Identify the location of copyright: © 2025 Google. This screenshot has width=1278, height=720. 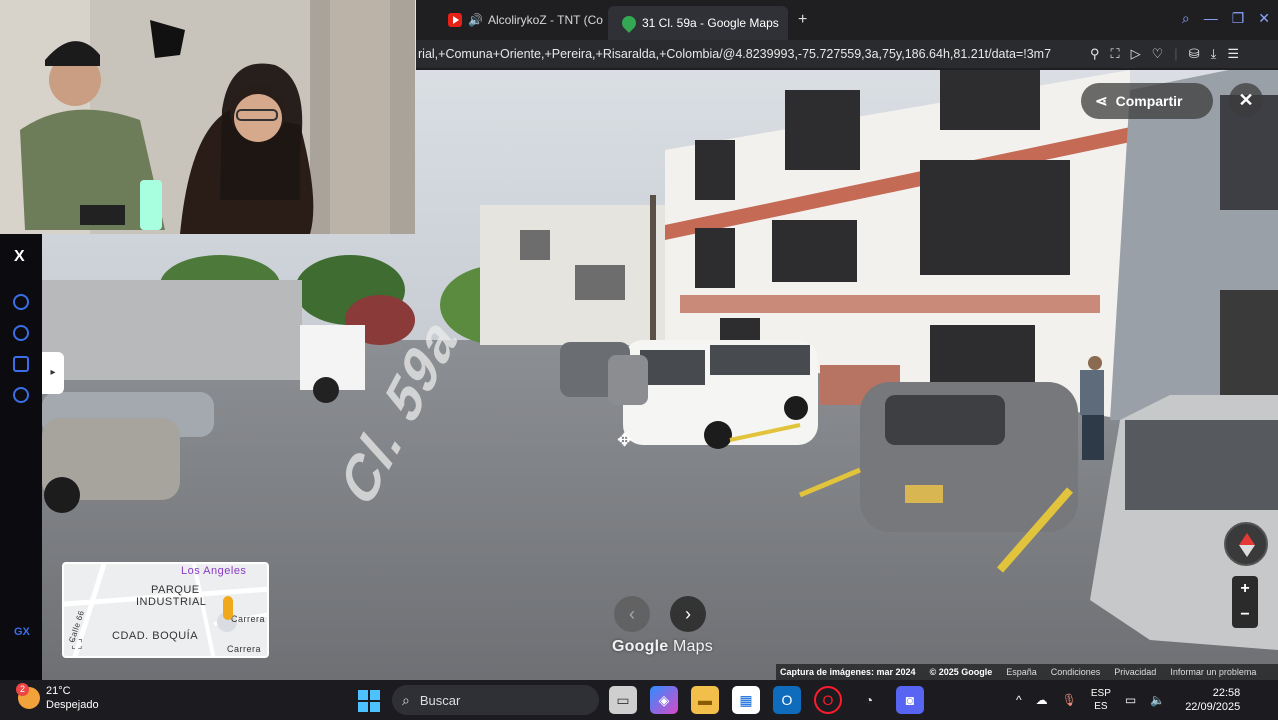
(961, 672).